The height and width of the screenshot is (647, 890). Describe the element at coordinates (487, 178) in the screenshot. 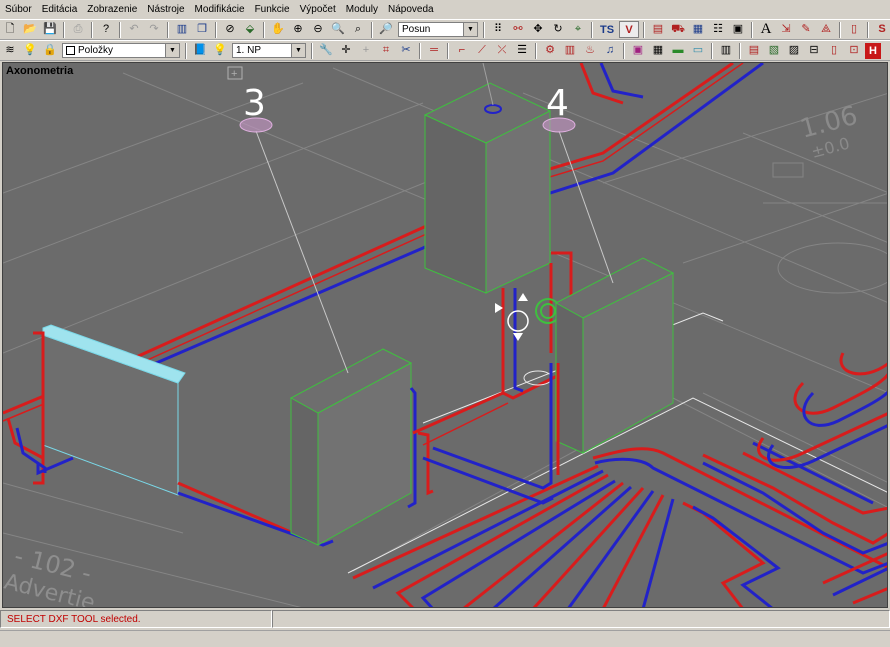

I see `boiler-unit` at that location.